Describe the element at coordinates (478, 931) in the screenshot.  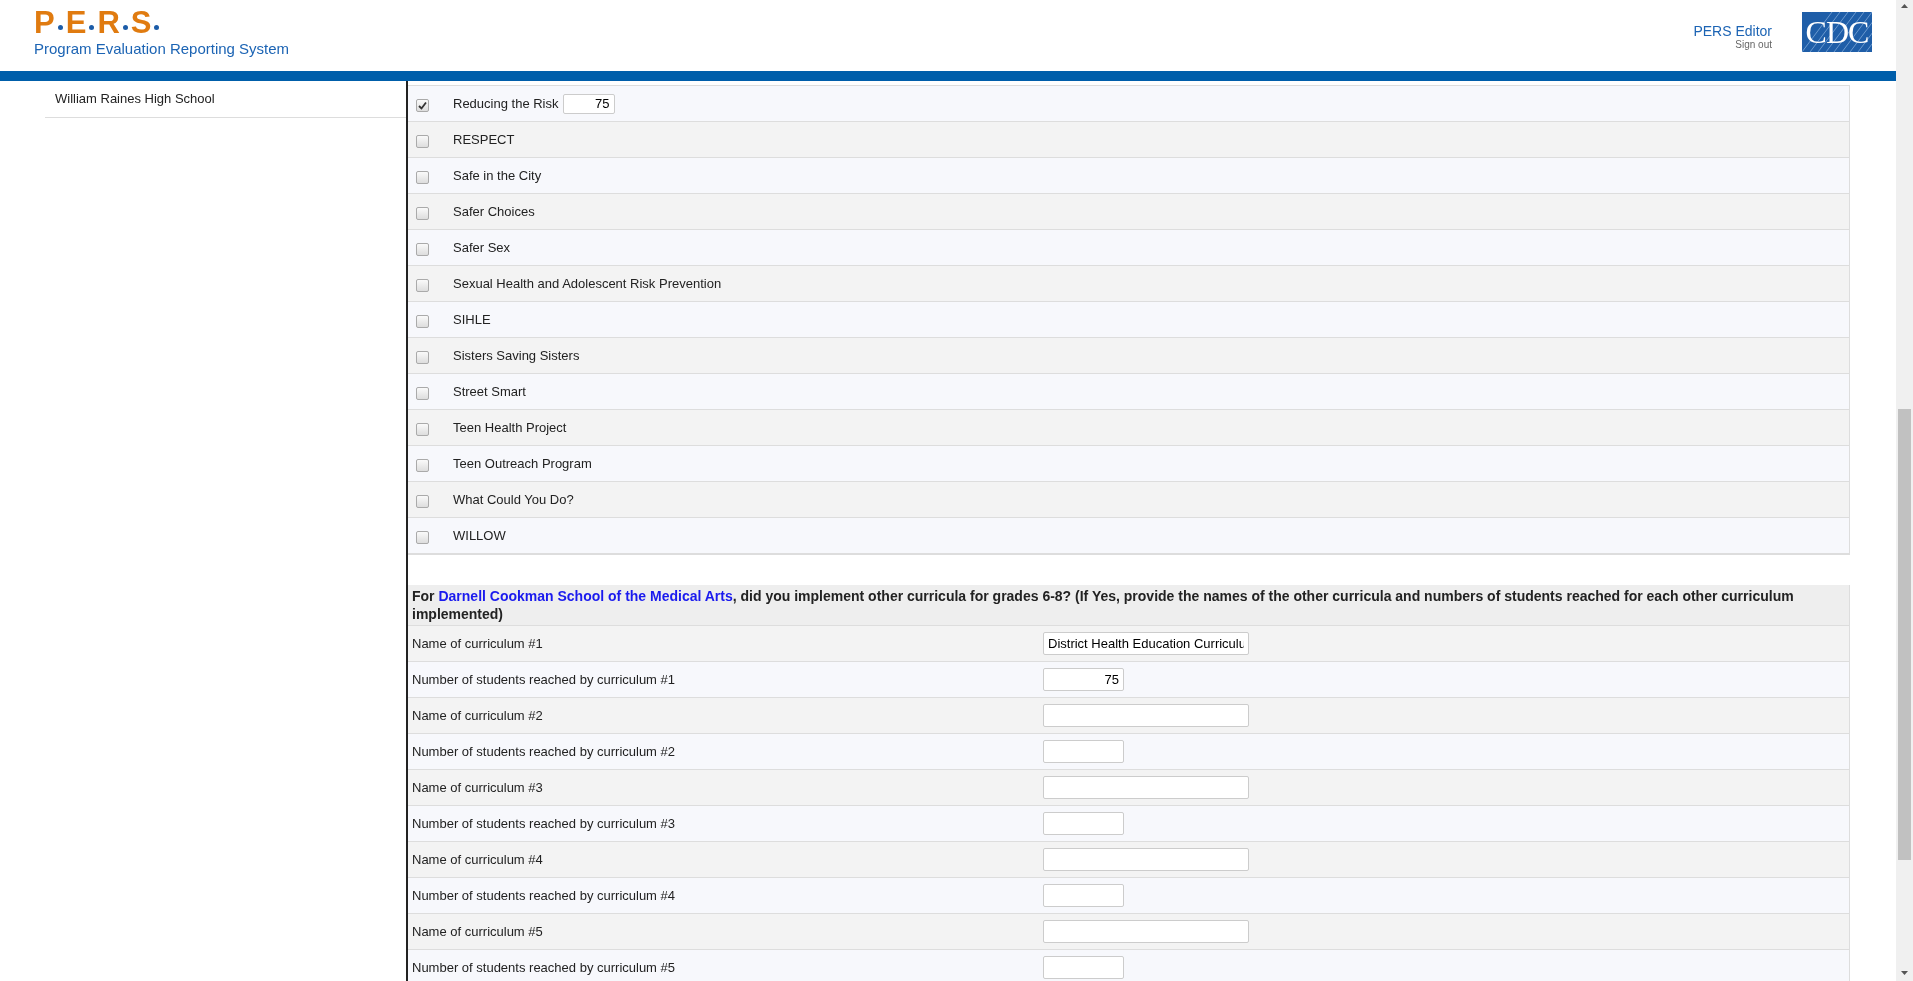
I see `field-label: Name of curriculum #5` at that location.